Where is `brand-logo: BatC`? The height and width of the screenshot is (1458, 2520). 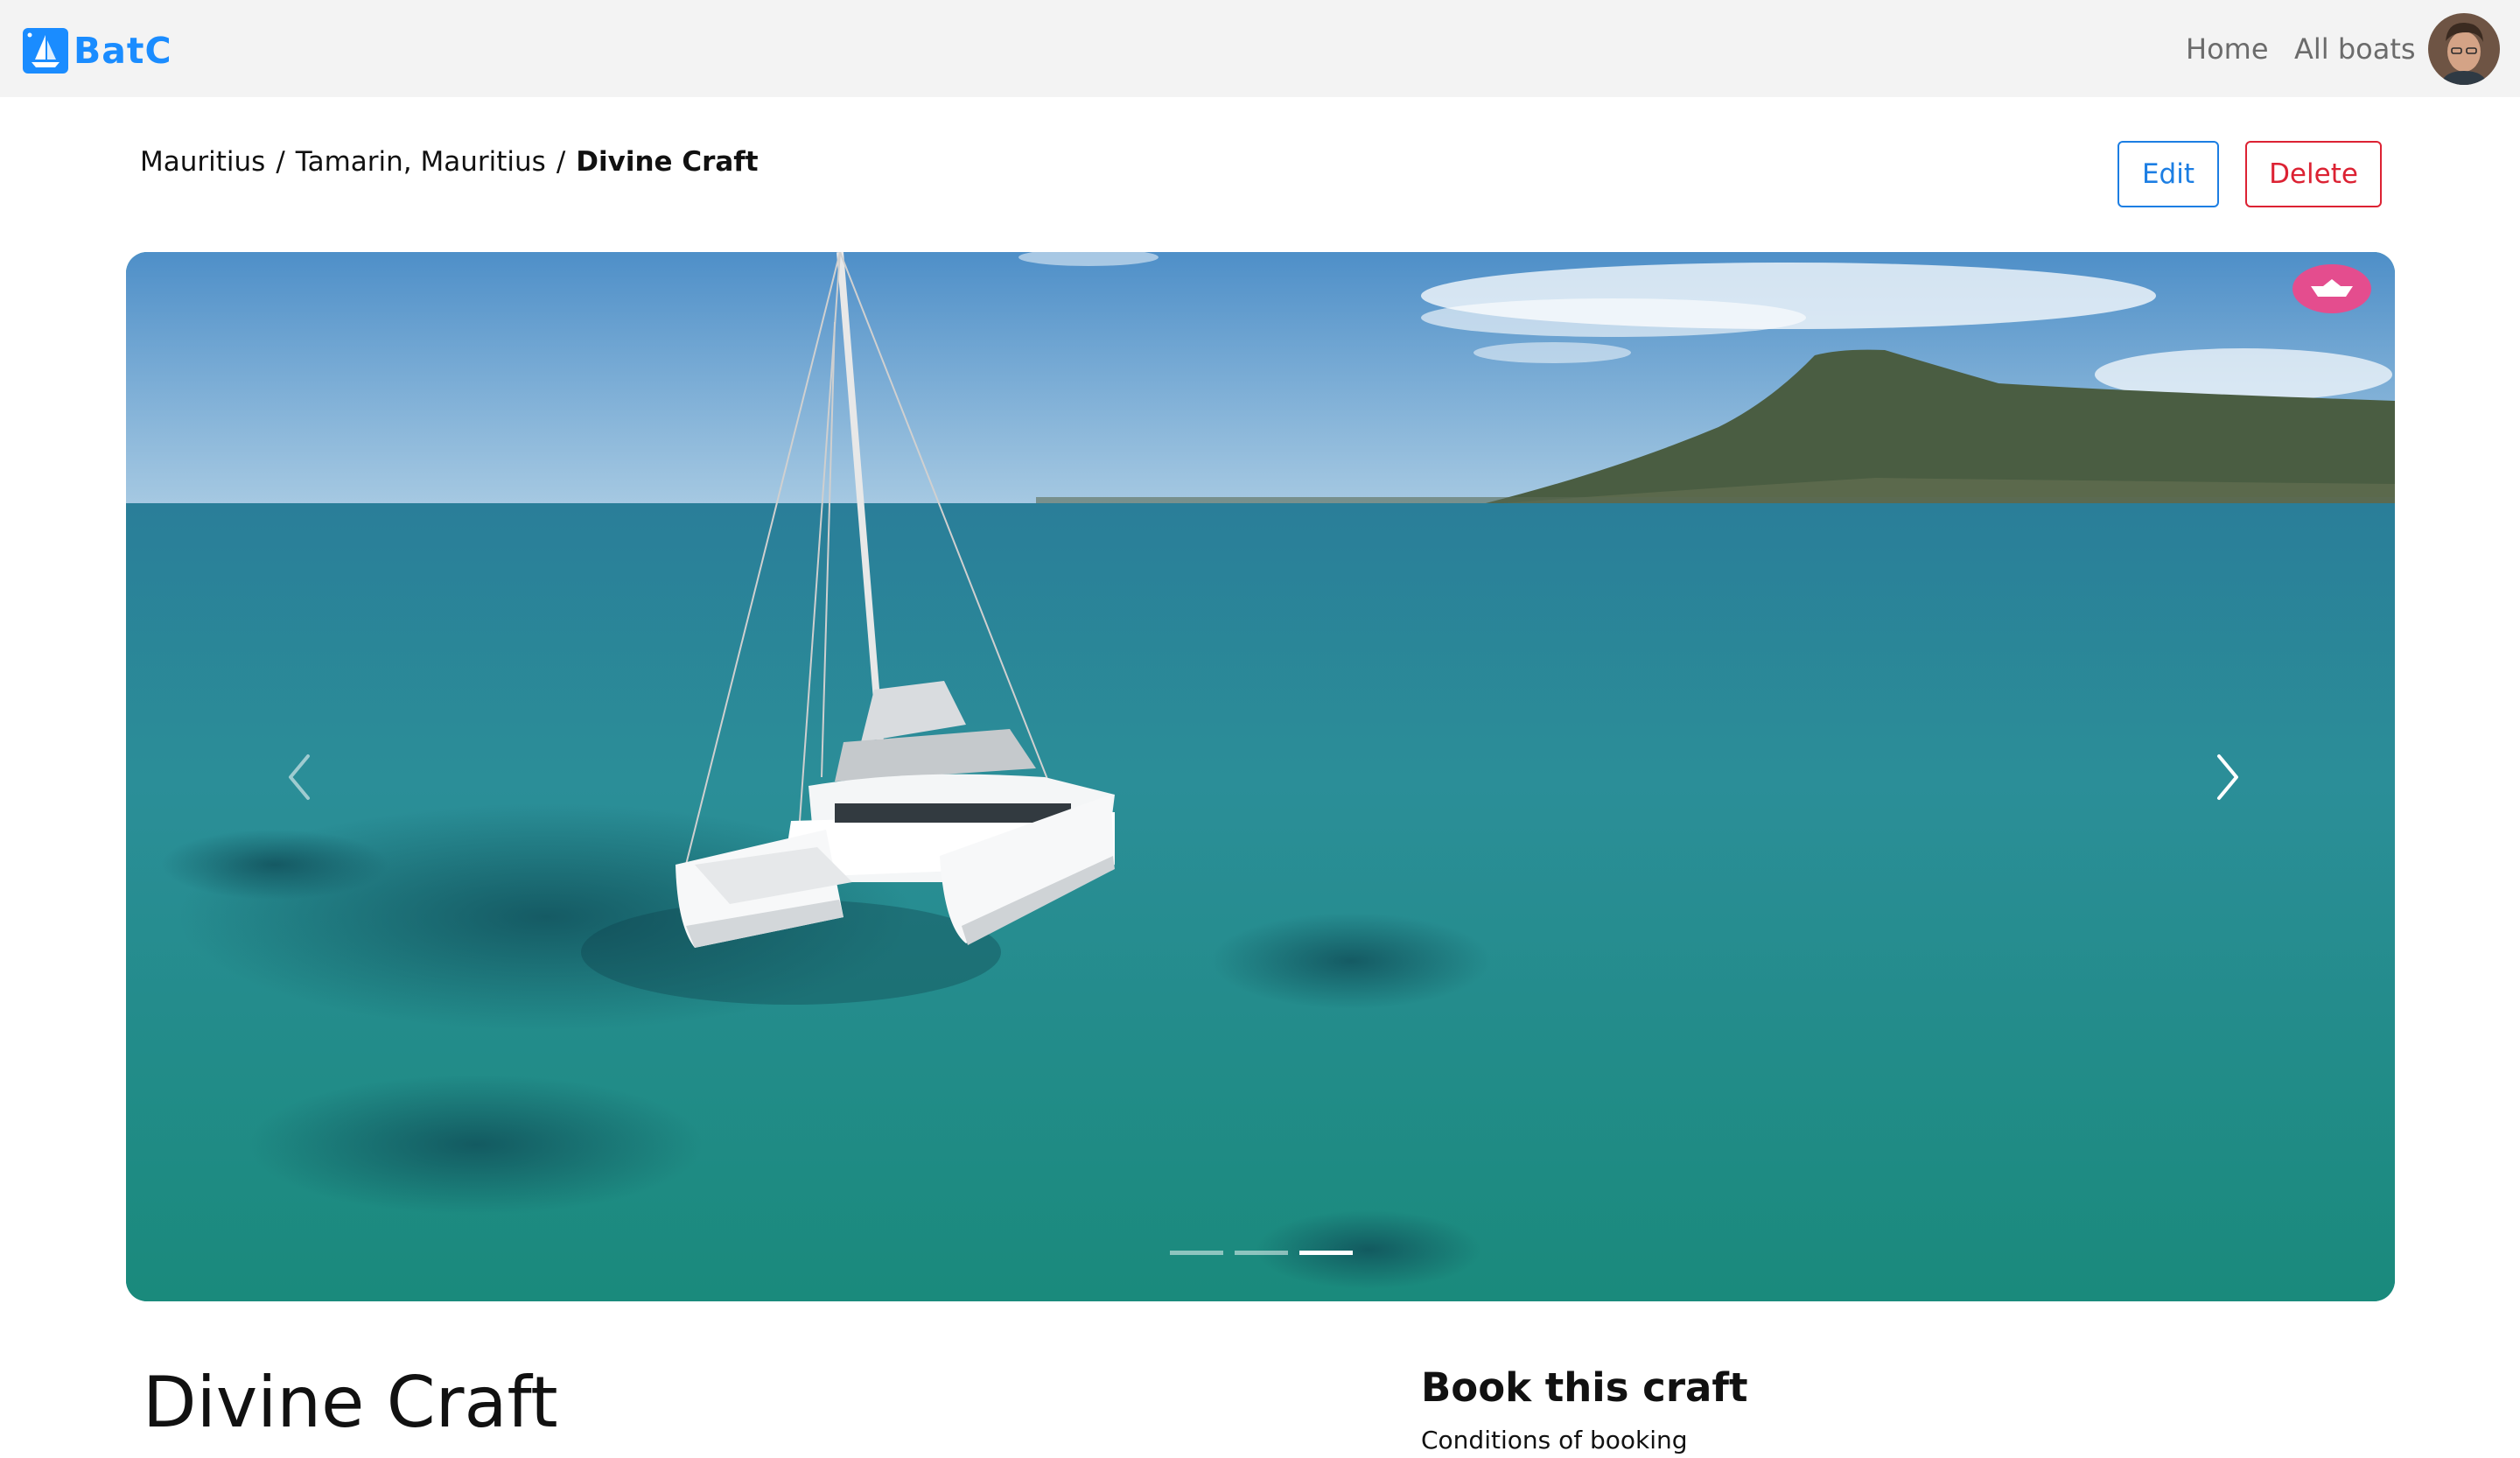
brand-logo: BatC is located at coordinates (97, 50).